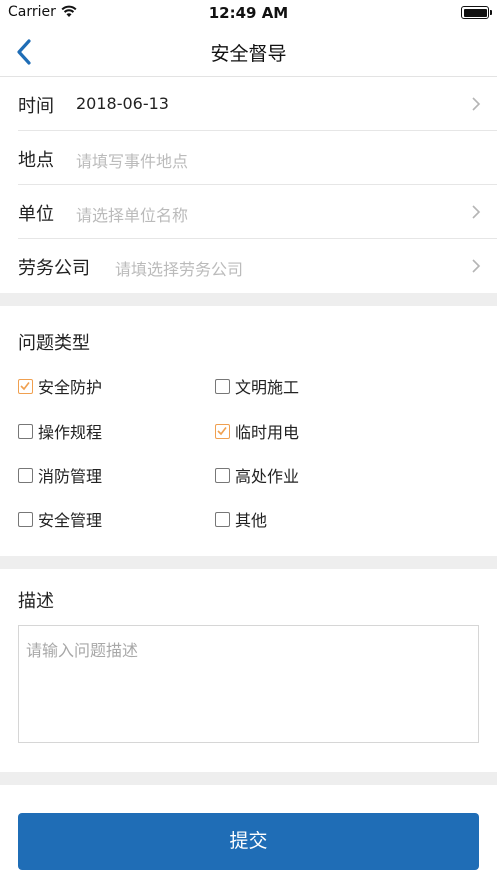 The width and height of the screenshot is (497, 883). What do you see at coordinates (267, 387) in the screenshot?
I see `checkbox-label: 文明施工` at bounding box center [267, 387].